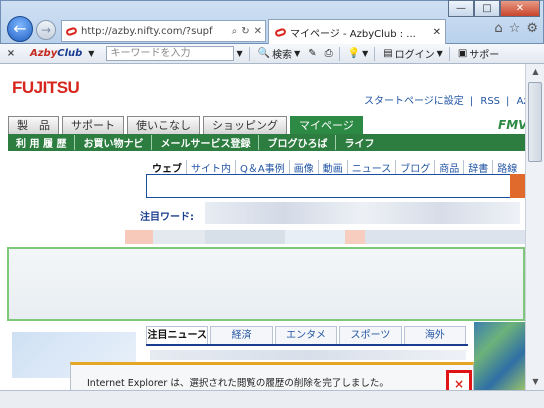  Describe the element at coordinates (535, 72) in the screenshot. I see `scroll-up-icon: ▲` at that location.